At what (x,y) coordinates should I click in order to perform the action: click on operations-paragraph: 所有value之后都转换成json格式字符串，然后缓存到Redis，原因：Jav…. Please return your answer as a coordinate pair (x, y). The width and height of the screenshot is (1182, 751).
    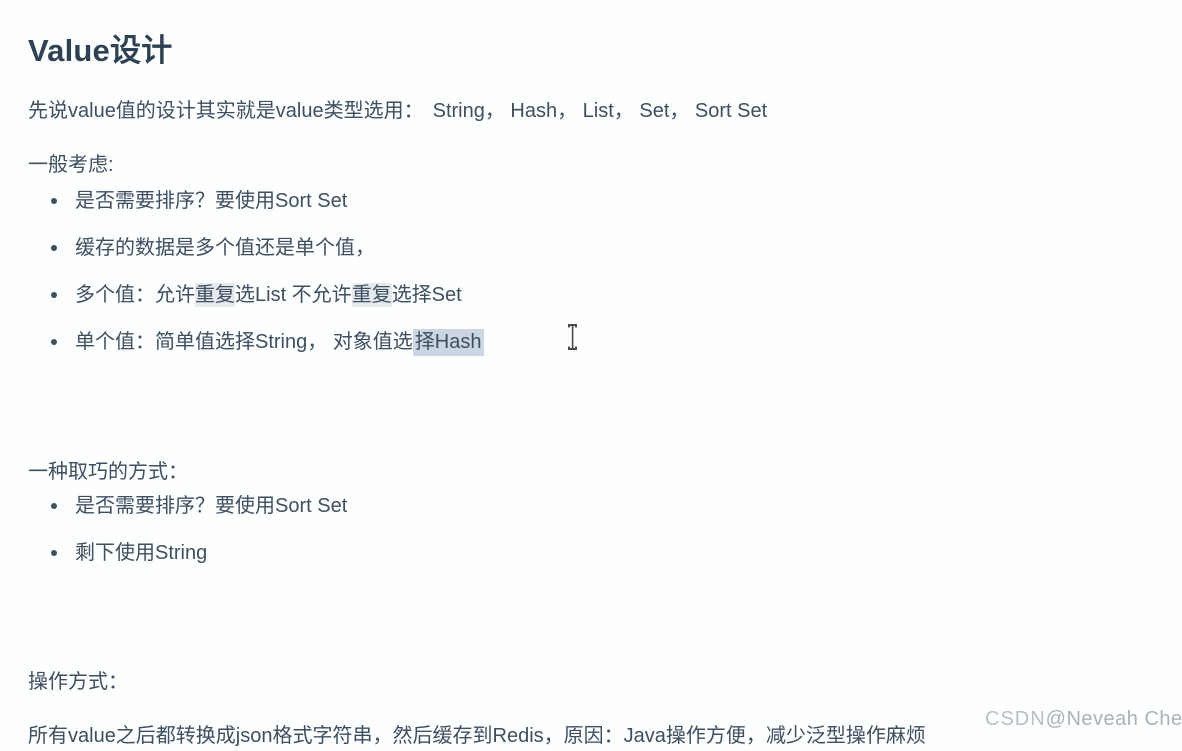
    Looking at the image, I should click on (477, 736).